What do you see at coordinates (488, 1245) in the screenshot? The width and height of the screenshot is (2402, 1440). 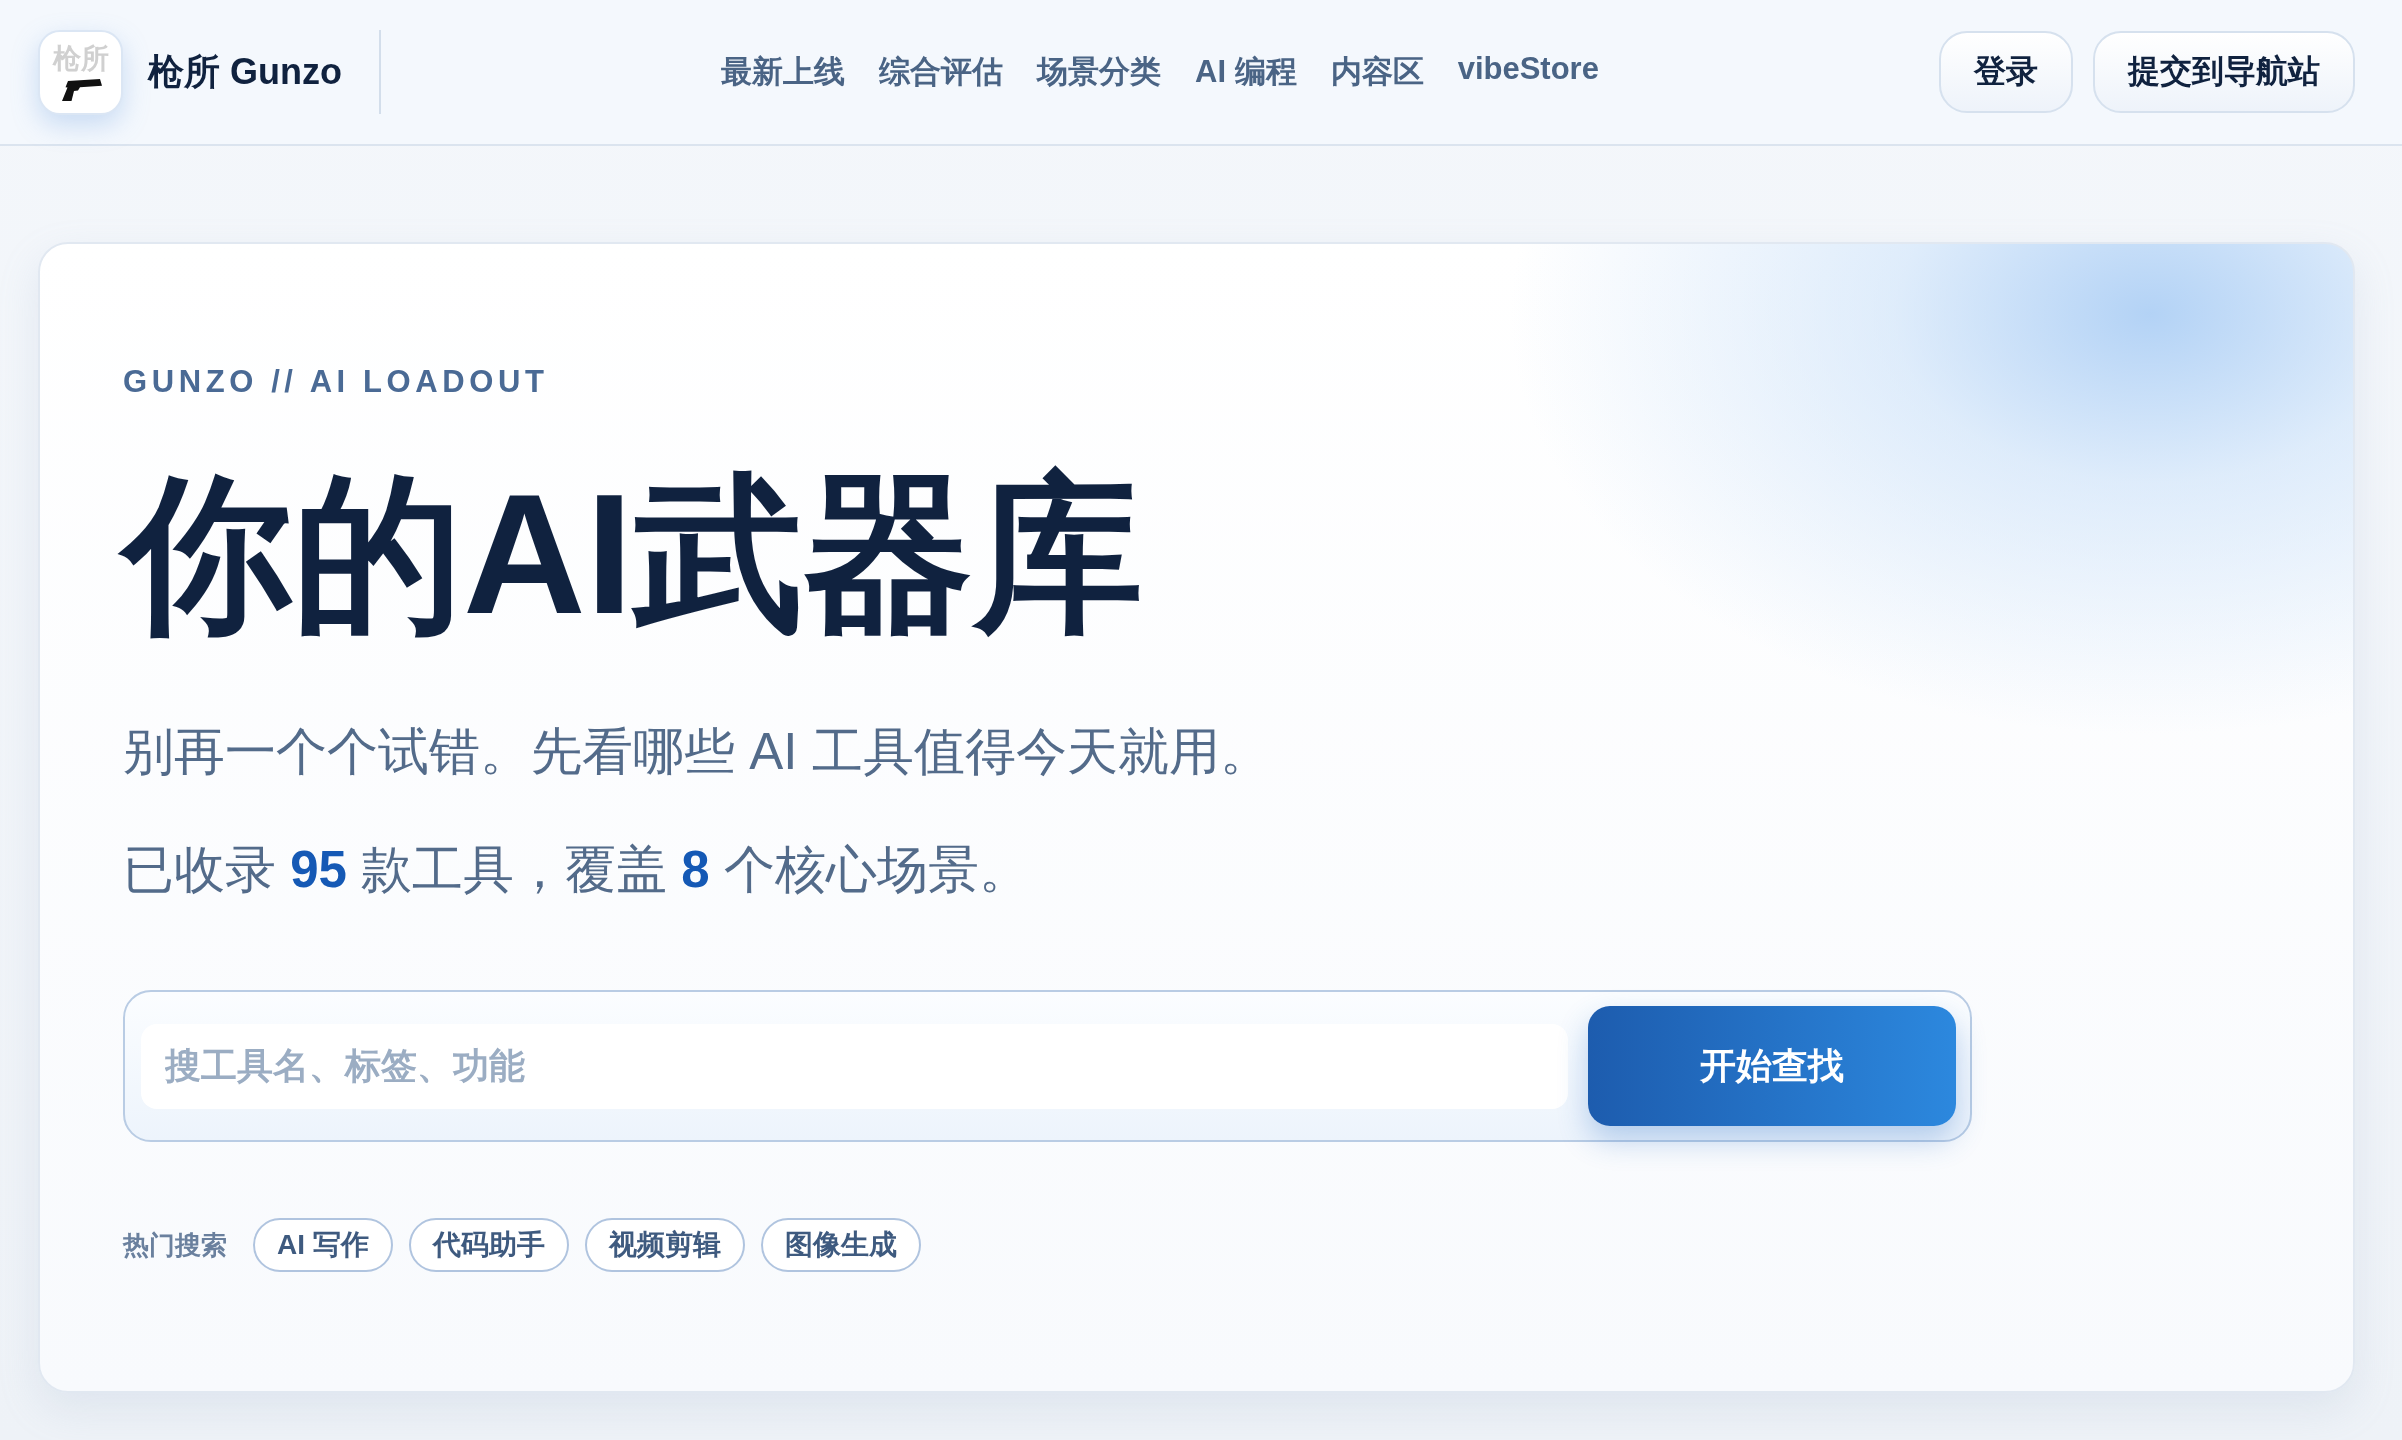 I see `search-tag: 代码助手` at bounding box center [488, 1245].